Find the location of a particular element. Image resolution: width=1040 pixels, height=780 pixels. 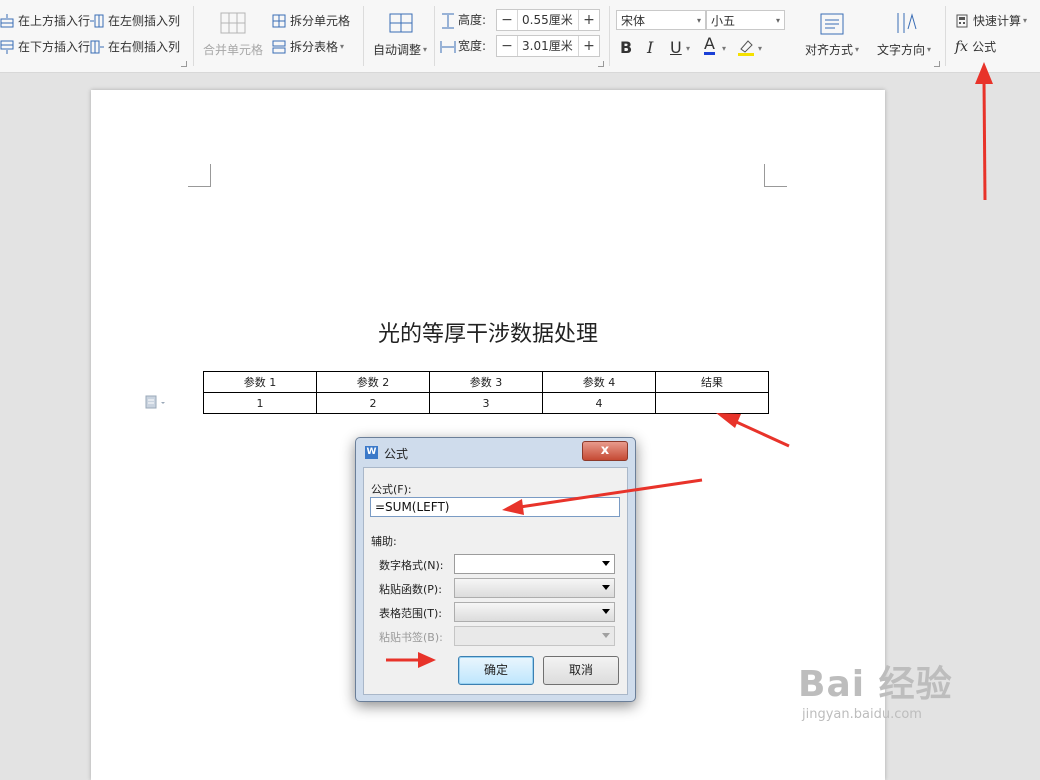

table-row: 参数 1 参数 2 参数 3 参数 4 结果 is located at coordinates (486, 382).